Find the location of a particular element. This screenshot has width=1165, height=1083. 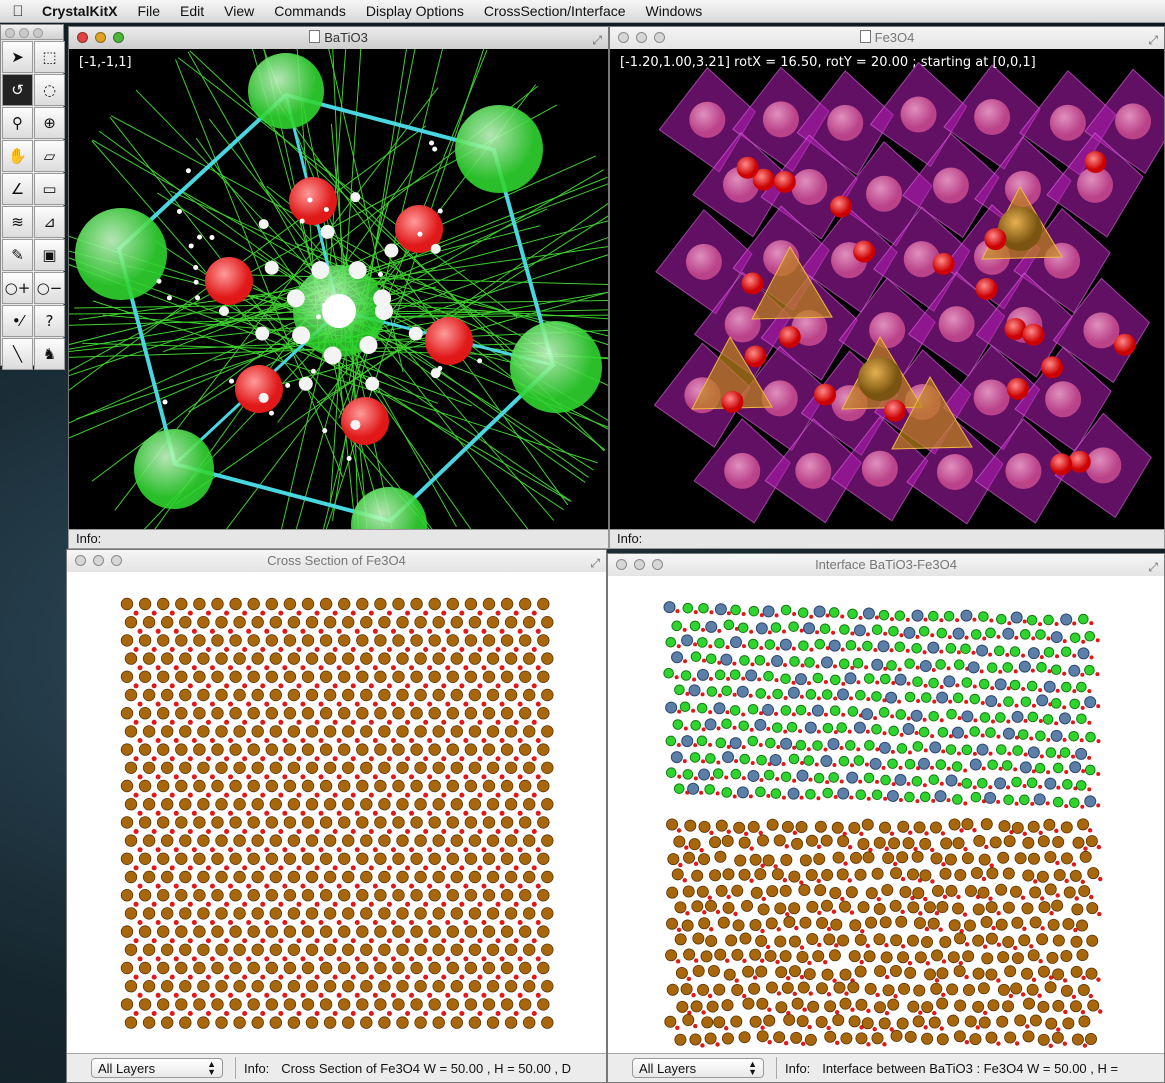

ti-atom is located at coordinates (958, 633).